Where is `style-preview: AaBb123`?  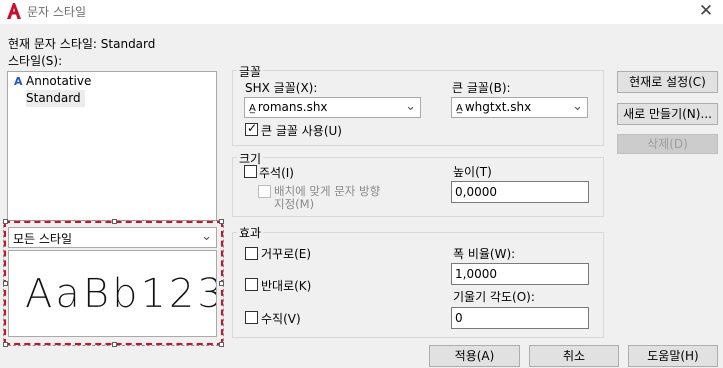
style-preview: AaBb123 is located at coordinates (112, 293).